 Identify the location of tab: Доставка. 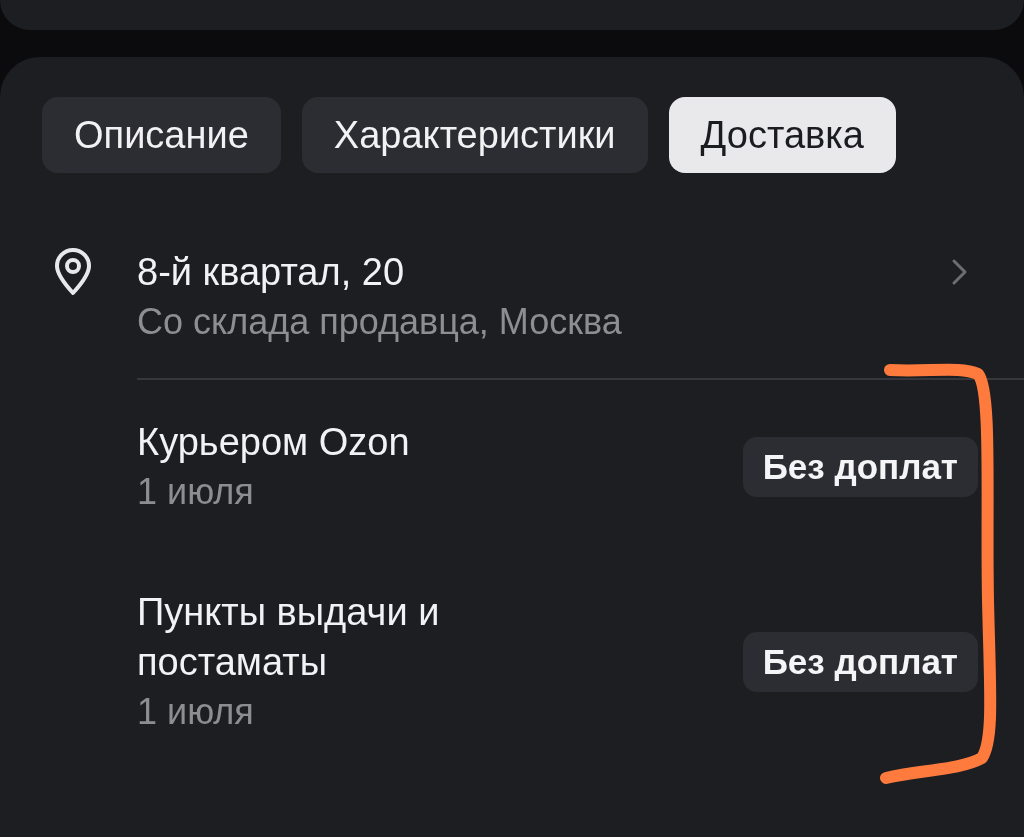
(782, 135).